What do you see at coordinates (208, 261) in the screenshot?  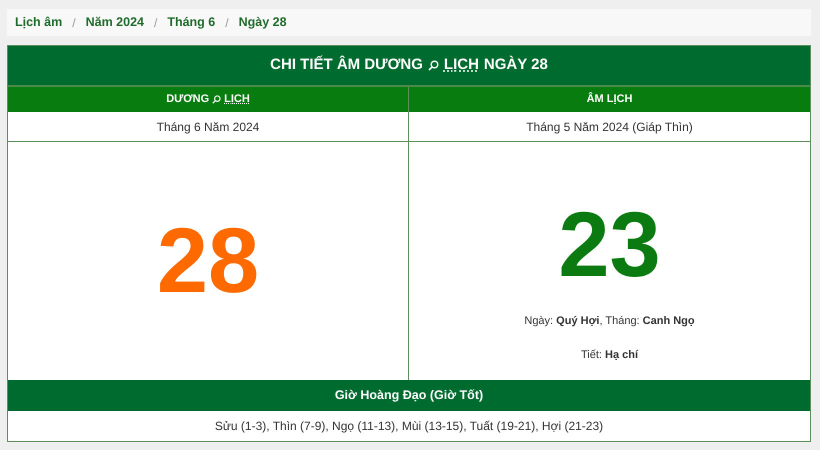 I see `solar-day-number: 28` at bounding box center [208, 261].